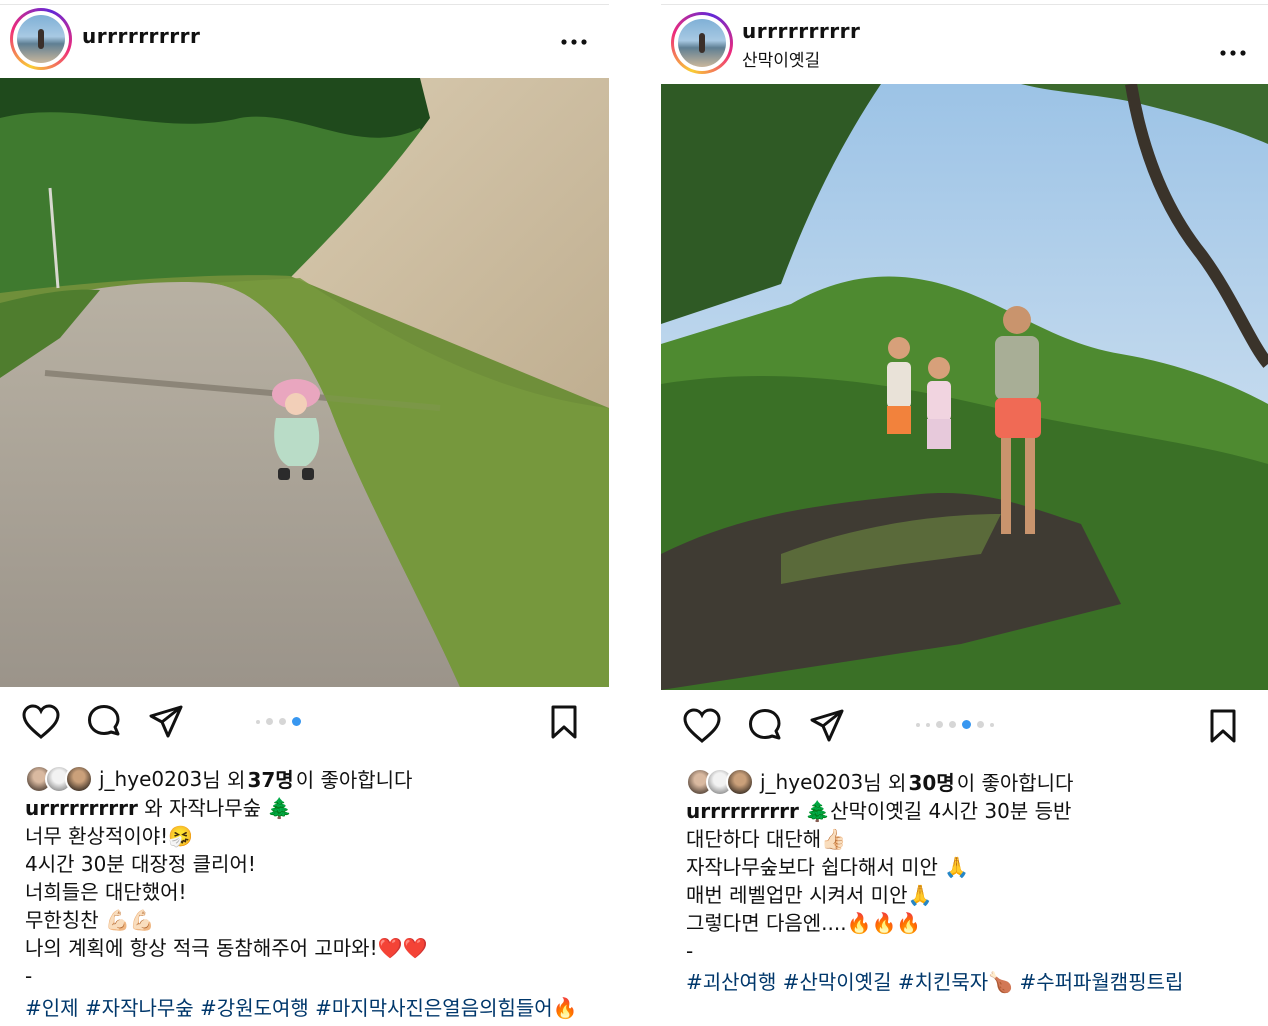  What do you see at coordinates (935, 811) in the screenshot?
I see `caption-line: 🌲산막이옛길 4시간 30분 등반` at bounding box center [935, 811].